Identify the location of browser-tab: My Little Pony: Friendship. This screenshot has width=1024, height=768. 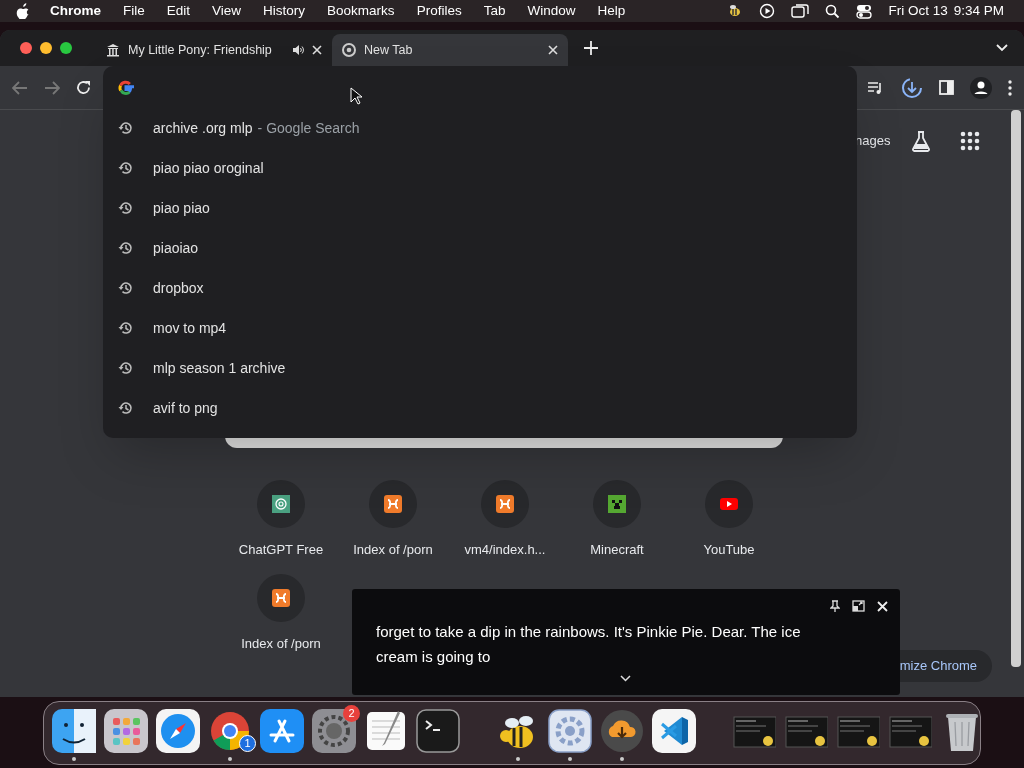
(214, 50).